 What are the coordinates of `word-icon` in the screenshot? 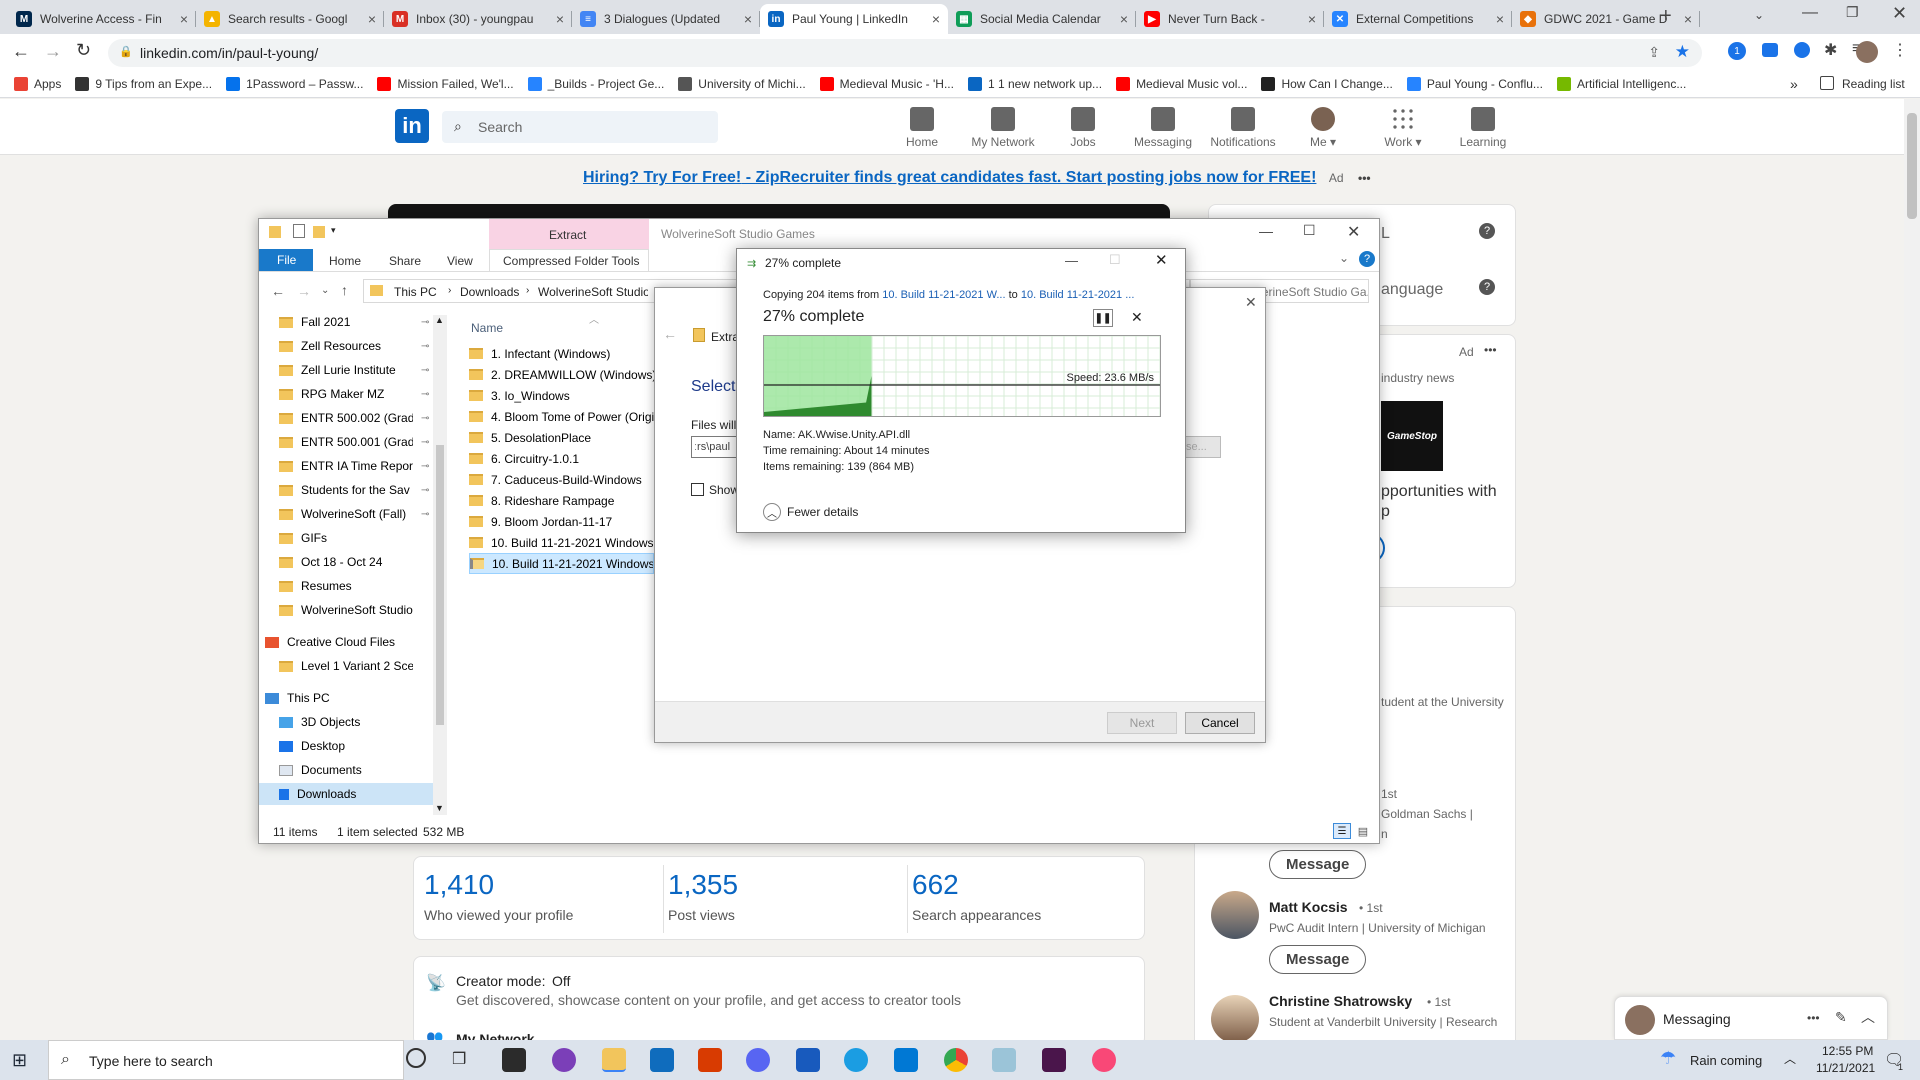 It's located at (808, 1060).